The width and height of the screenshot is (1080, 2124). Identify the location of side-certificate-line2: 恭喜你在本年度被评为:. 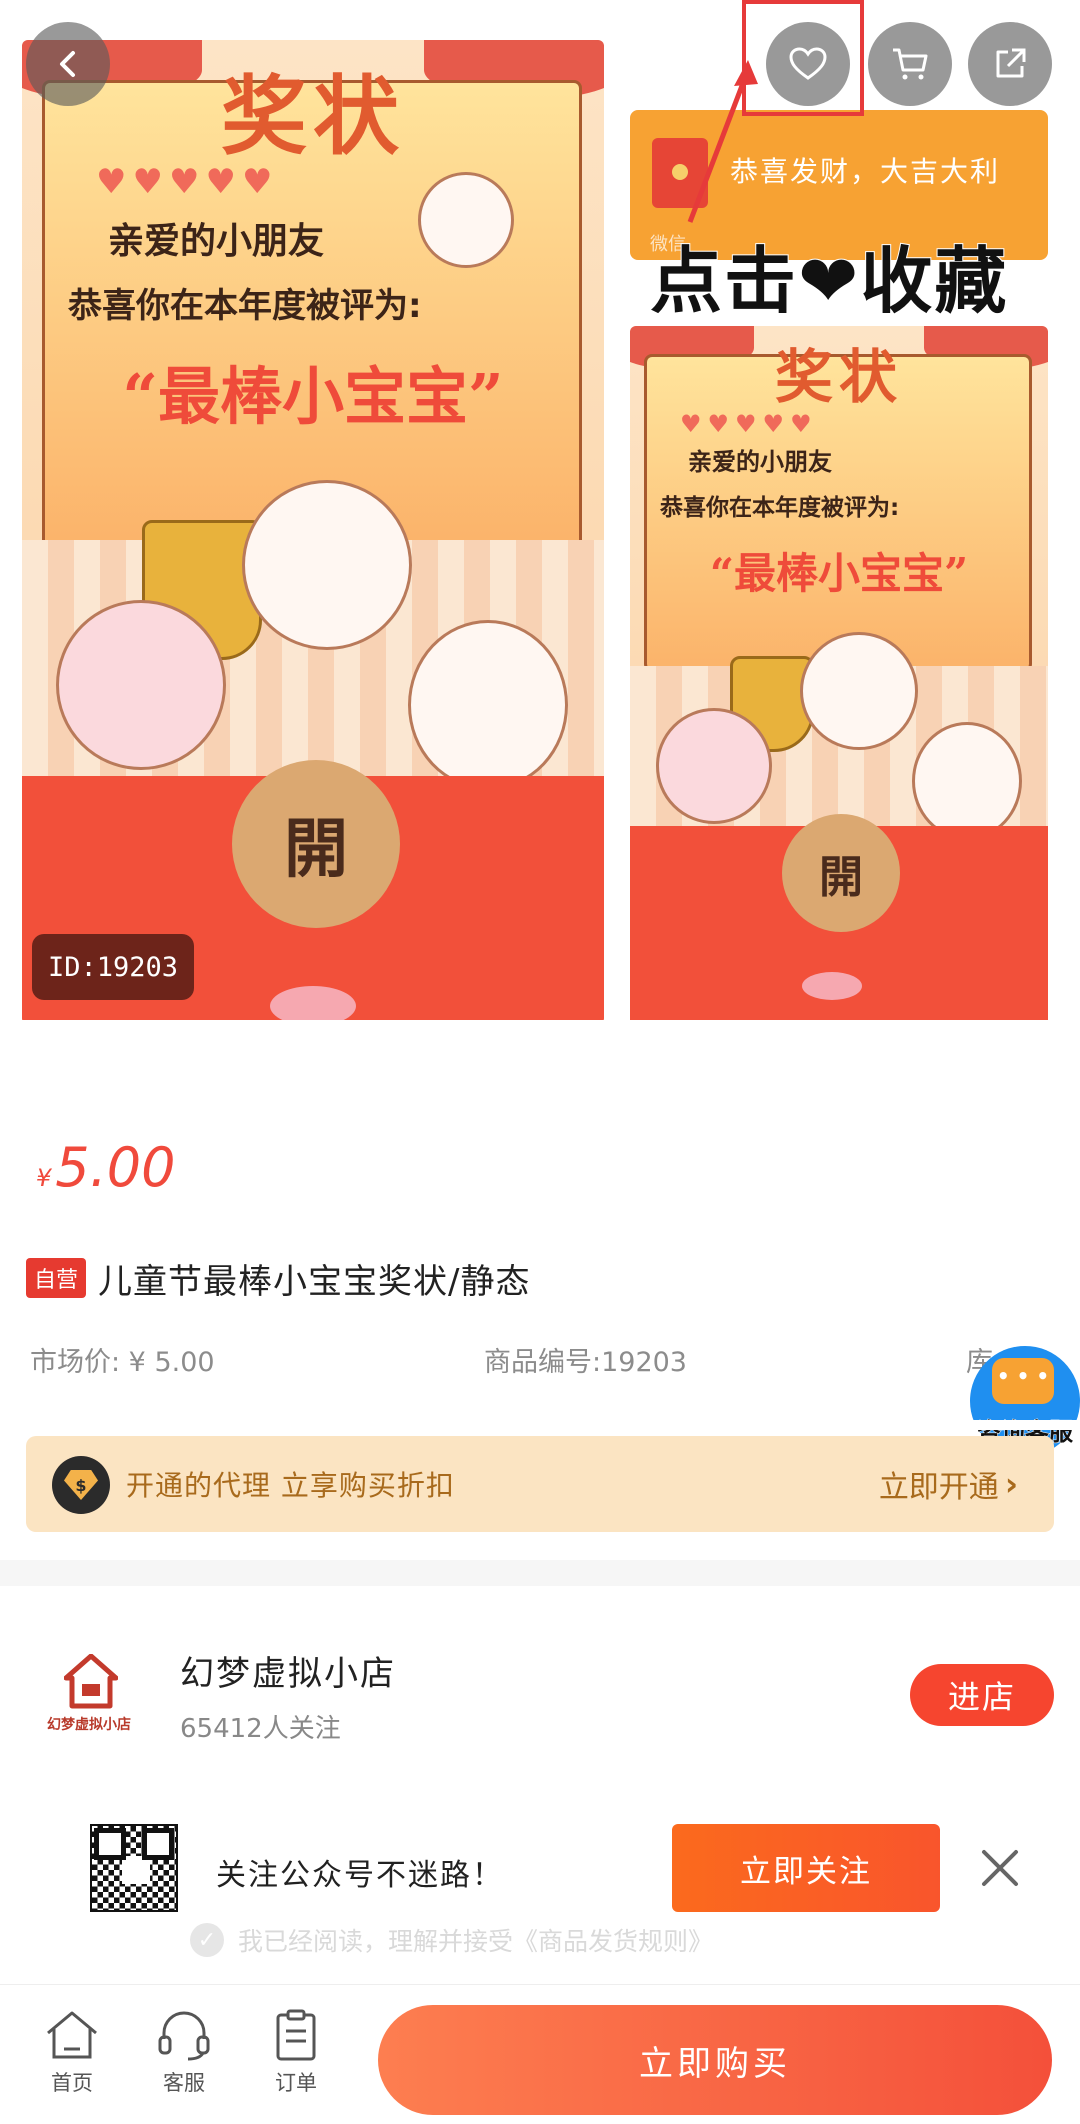
(780, 508).